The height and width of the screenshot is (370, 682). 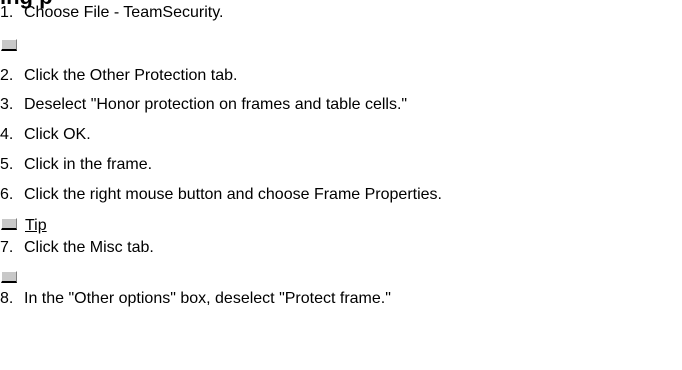 I want to click on step-4: 4. Click OK., so click(x=45, y=135).